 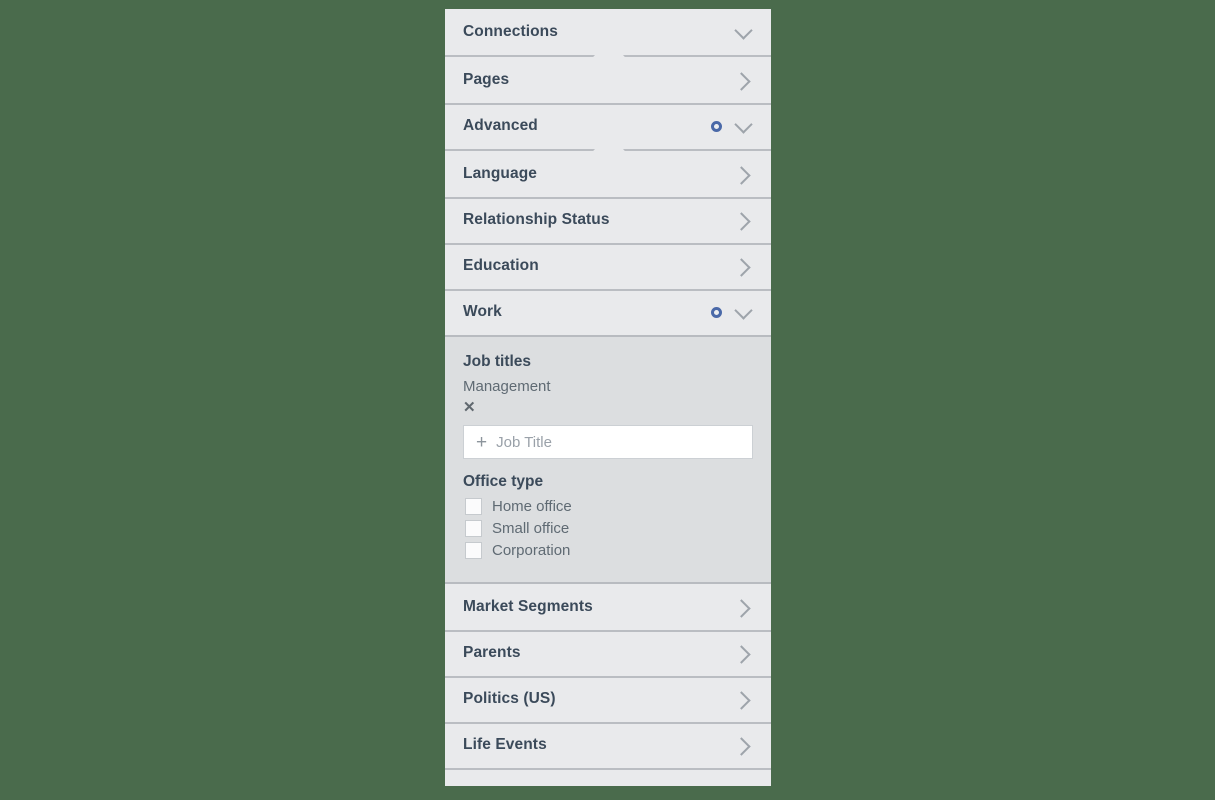 I want to click on section-header-pages: Pages, so click(x=608, y=80).